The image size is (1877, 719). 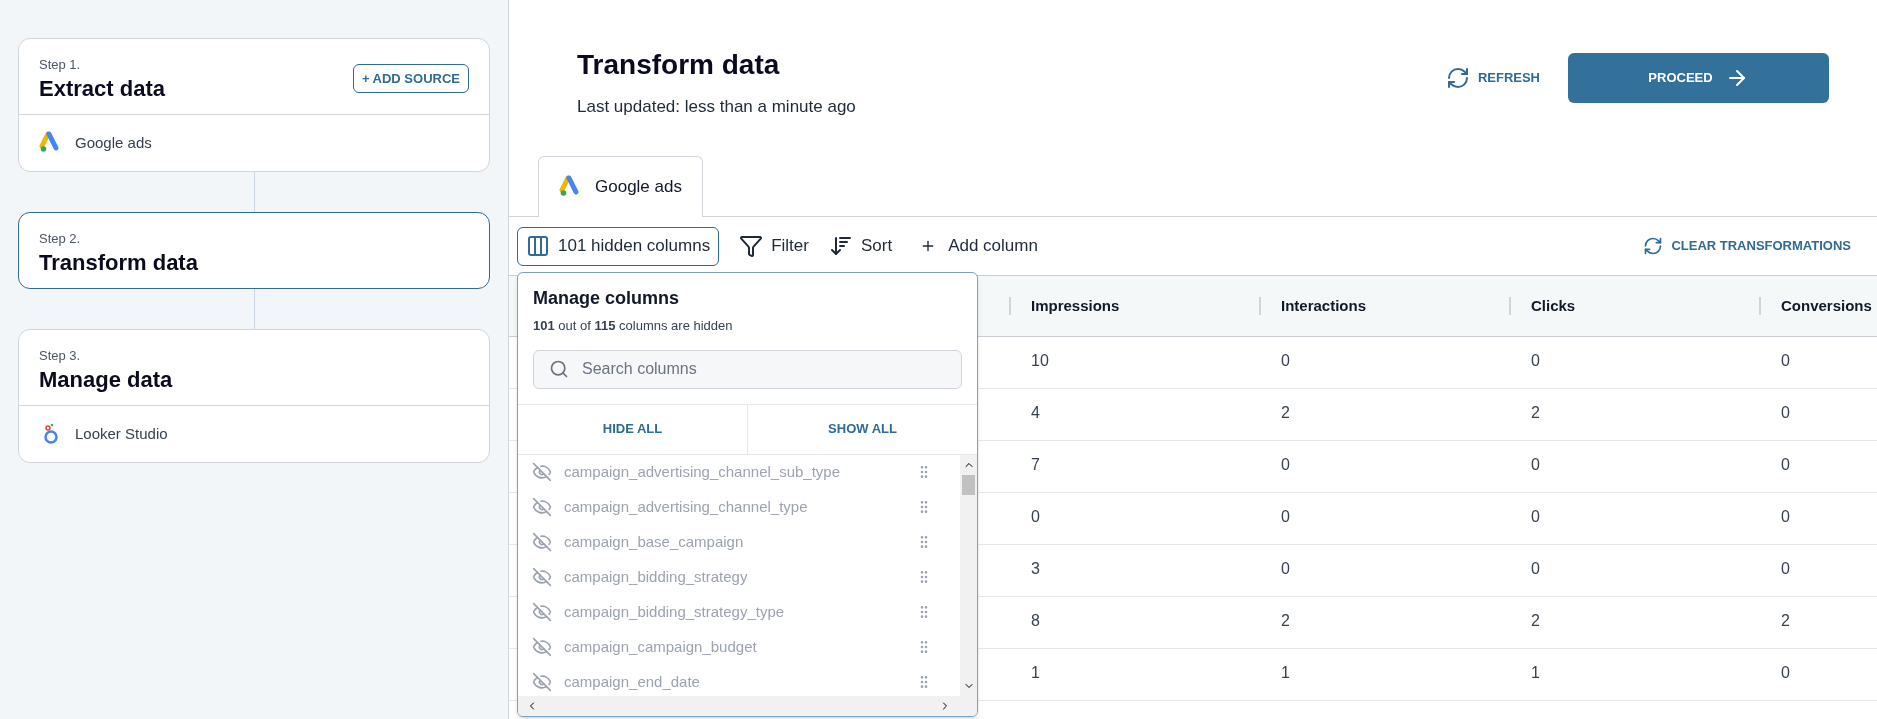 I want to click on source-label: Google ads, so click(x=113, y=142).